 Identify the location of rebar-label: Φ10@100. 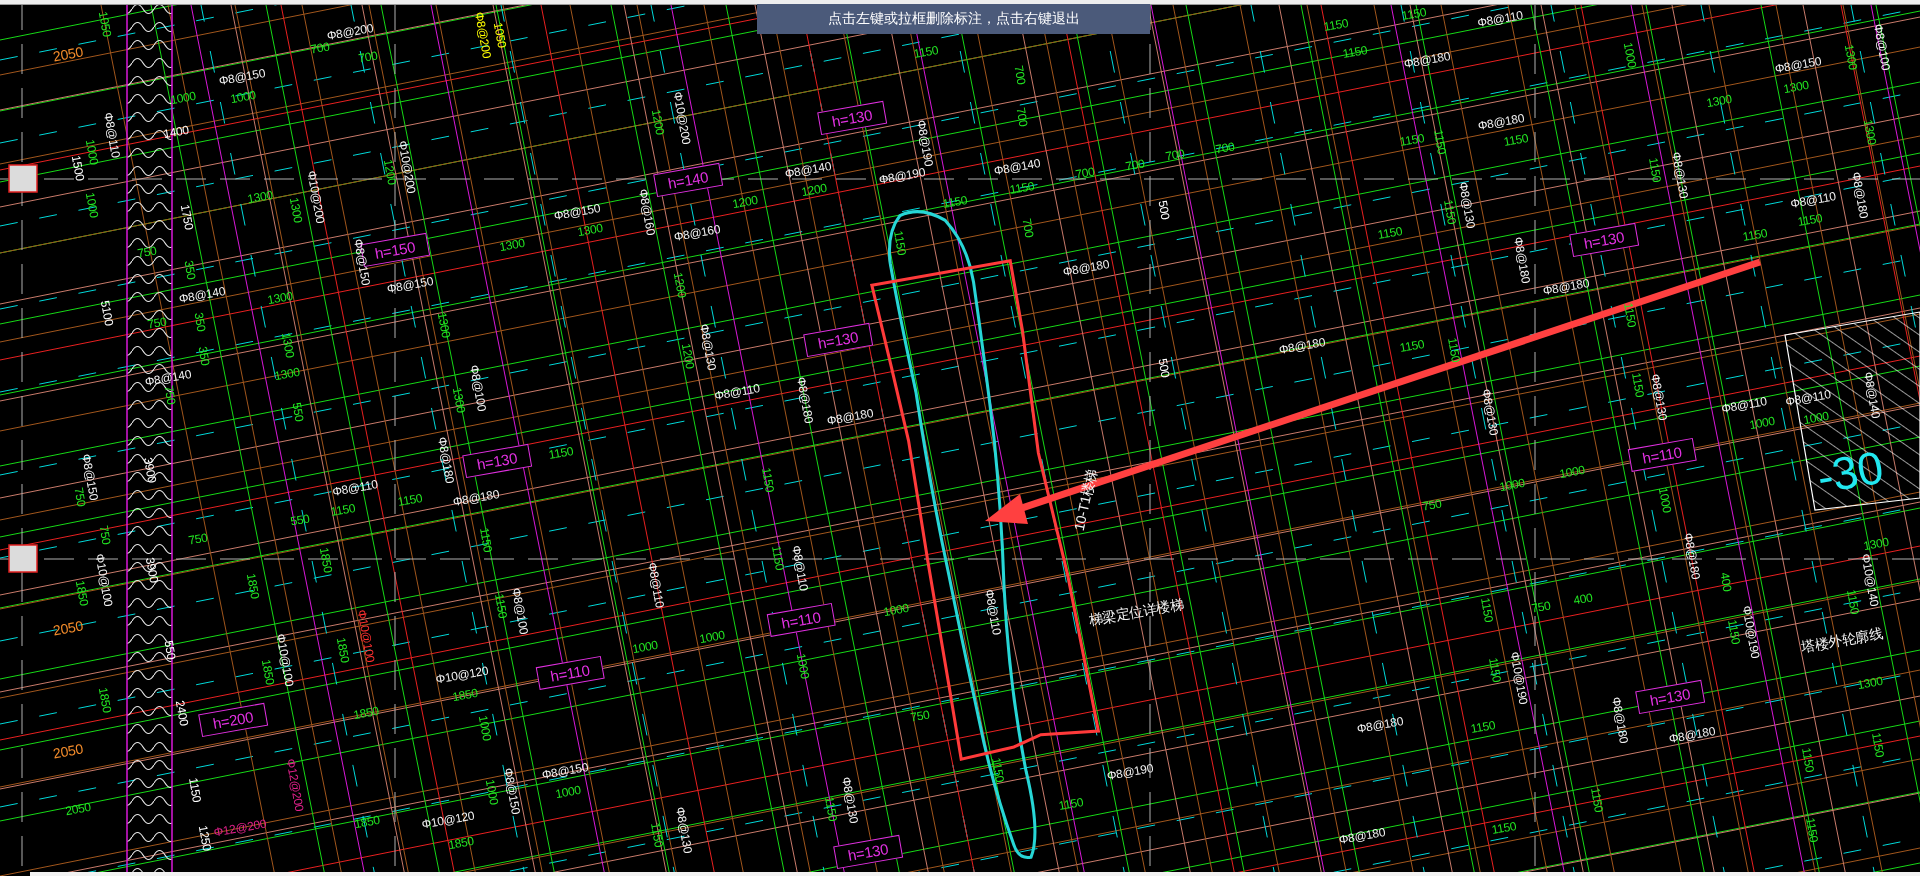
(285, 660).